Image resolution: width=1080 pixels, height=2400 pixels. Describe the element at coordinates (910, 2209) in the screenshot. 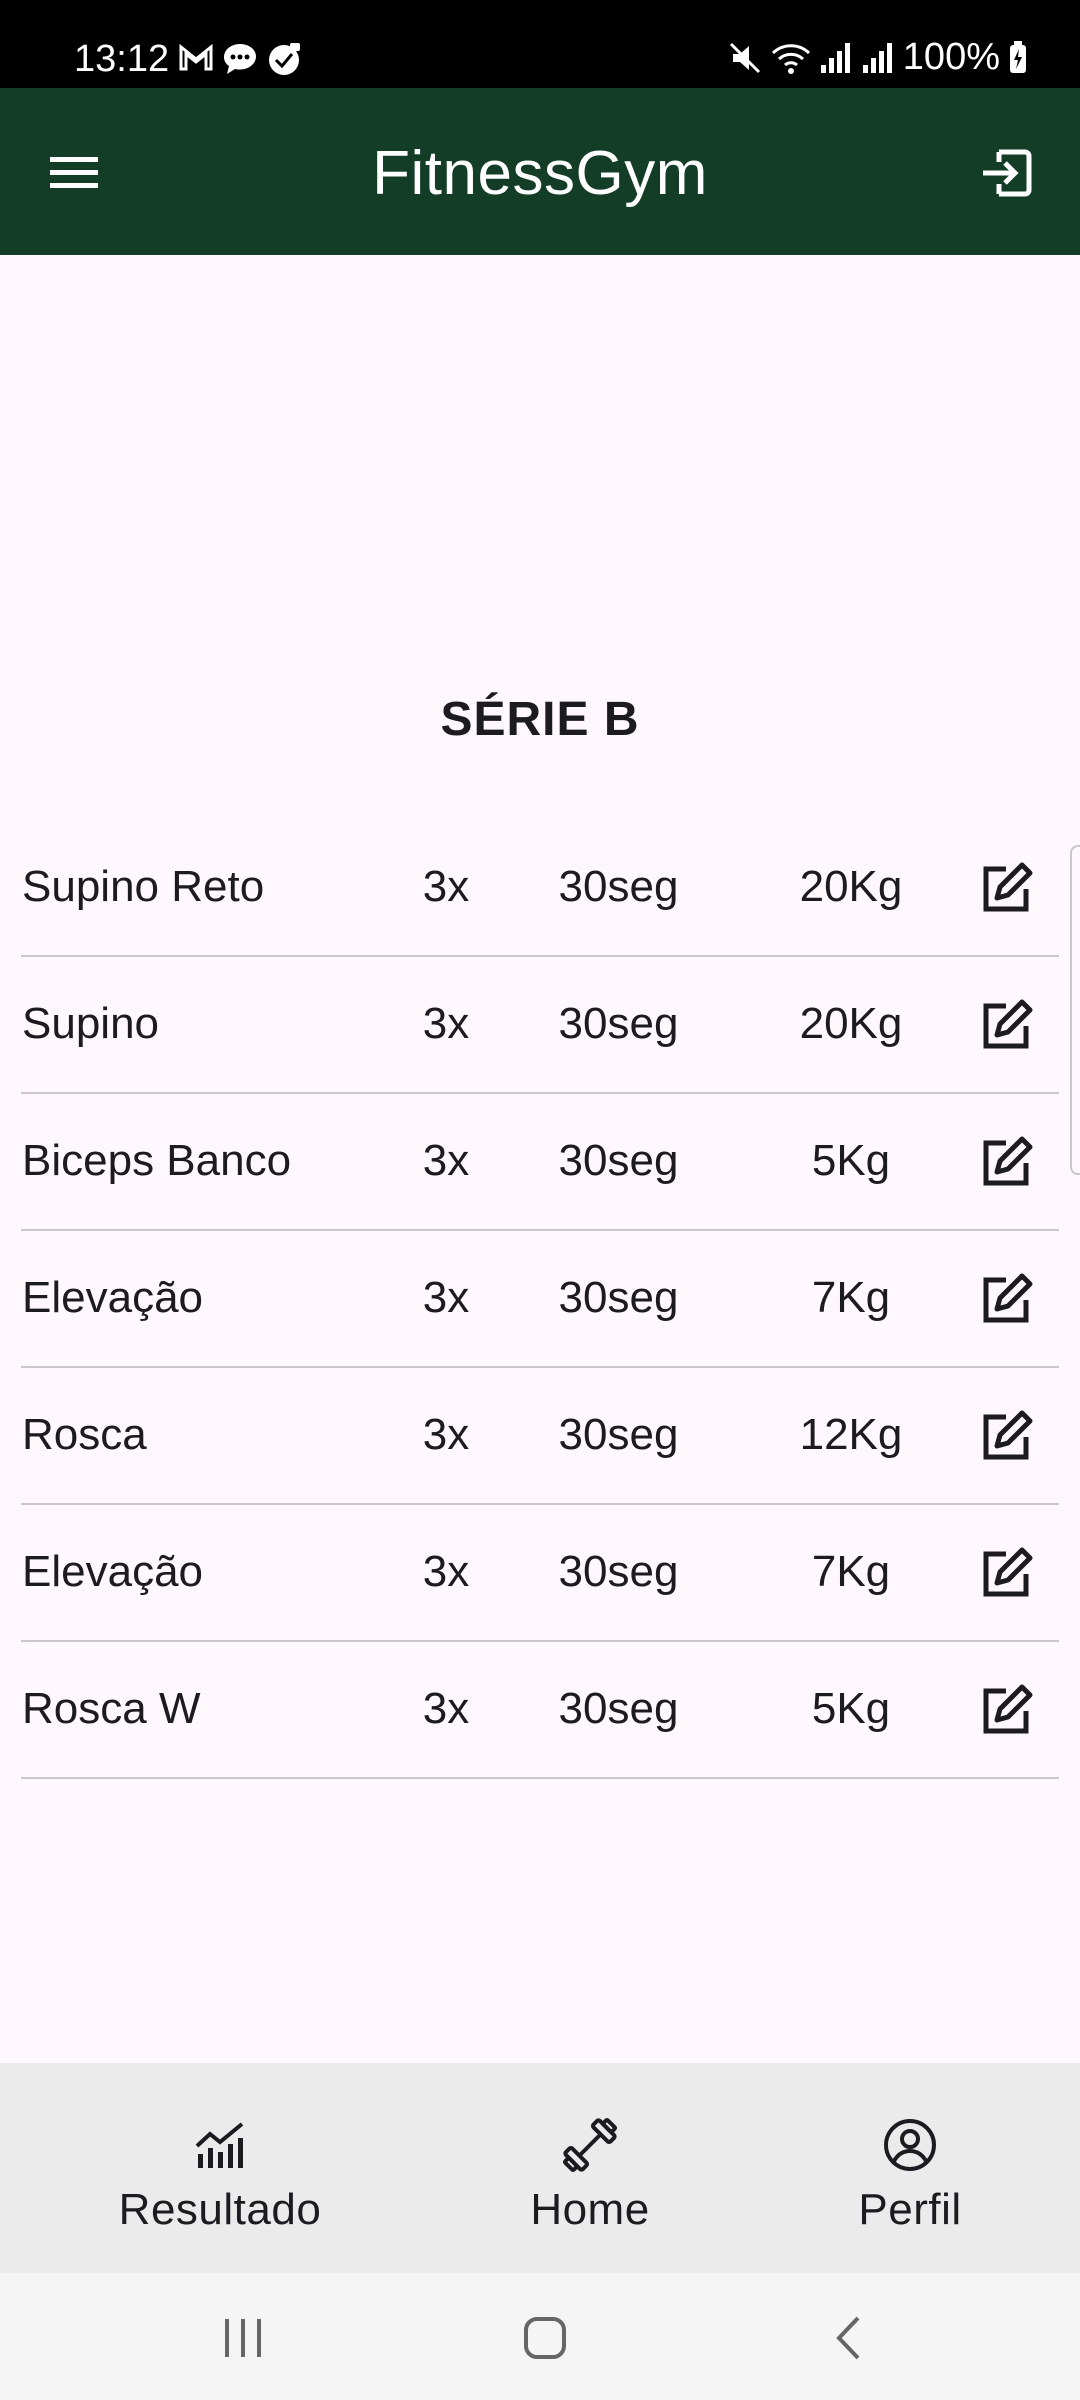

I see `nav-label: Perfil` at that location.